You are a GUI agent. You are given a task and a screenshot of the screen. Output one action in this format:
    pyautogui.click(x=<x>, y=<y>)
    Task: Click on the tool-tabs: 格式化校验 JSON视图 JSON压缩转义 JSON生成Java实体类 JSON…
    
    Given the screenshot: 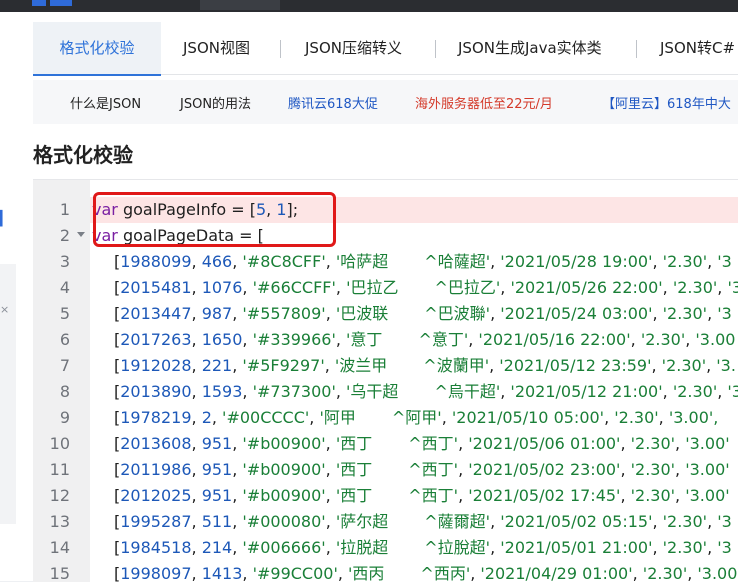 What is the action you would take?
    pyautogui.click(x=385, y=49)
    